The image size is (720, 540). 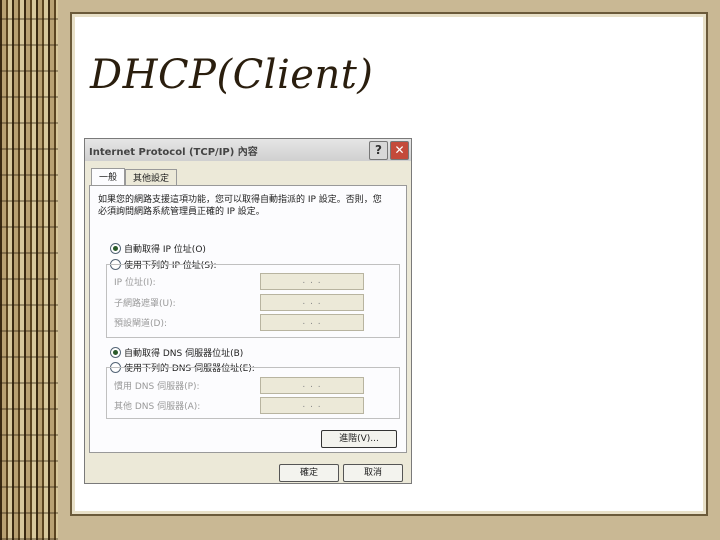 I want to click on tab-strip: 一般 其他設定, so click(x=134, y=177).